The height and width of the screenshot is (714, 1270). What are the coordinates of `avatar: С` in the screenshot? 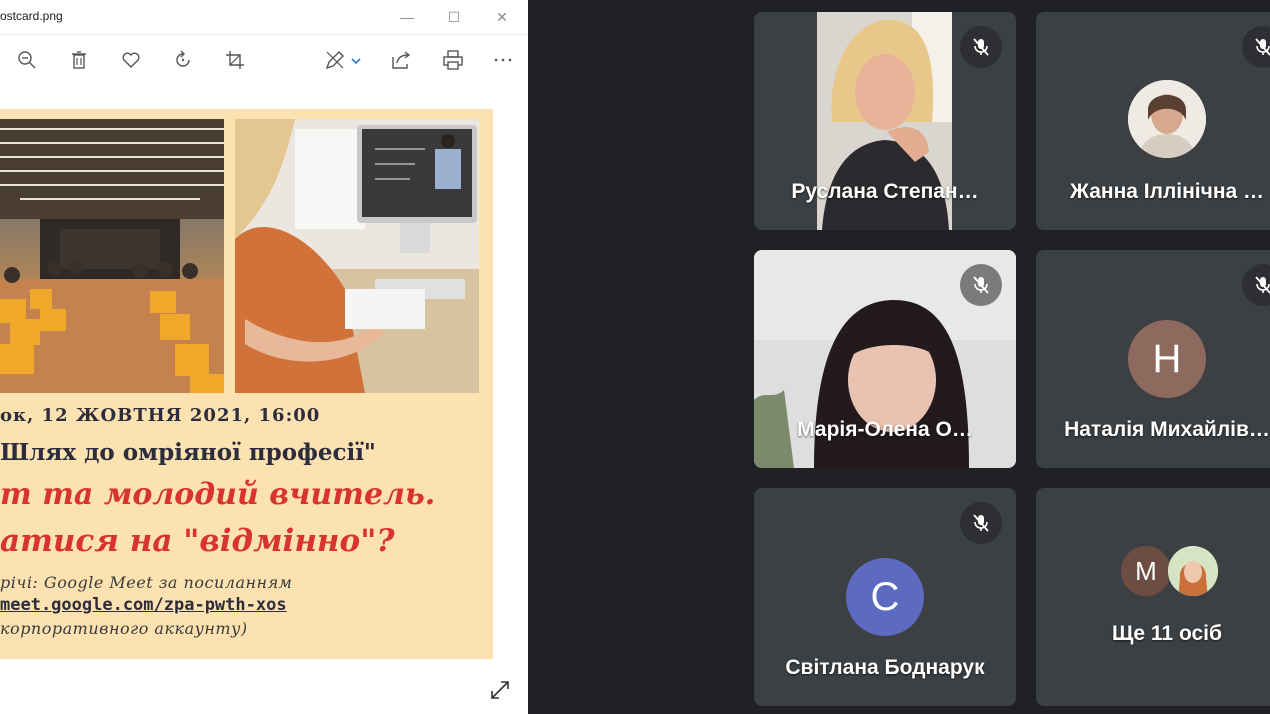 It's located at (885, 597).